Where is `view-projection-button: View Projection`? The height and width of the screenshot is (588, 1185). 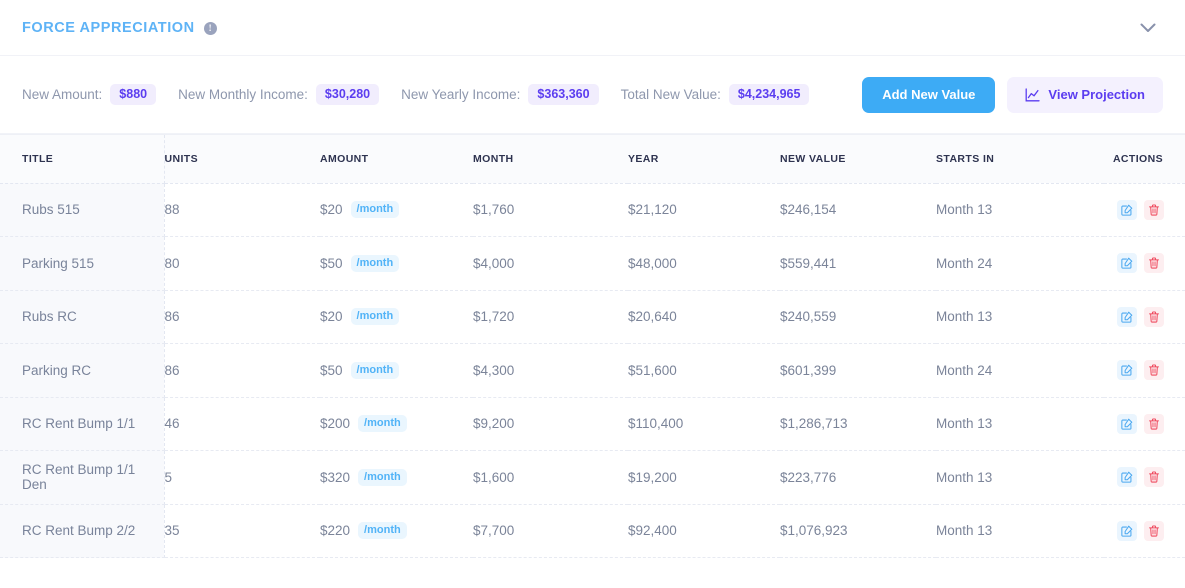
view-projection-button: View Projection is located at coordinates (1085, 94).